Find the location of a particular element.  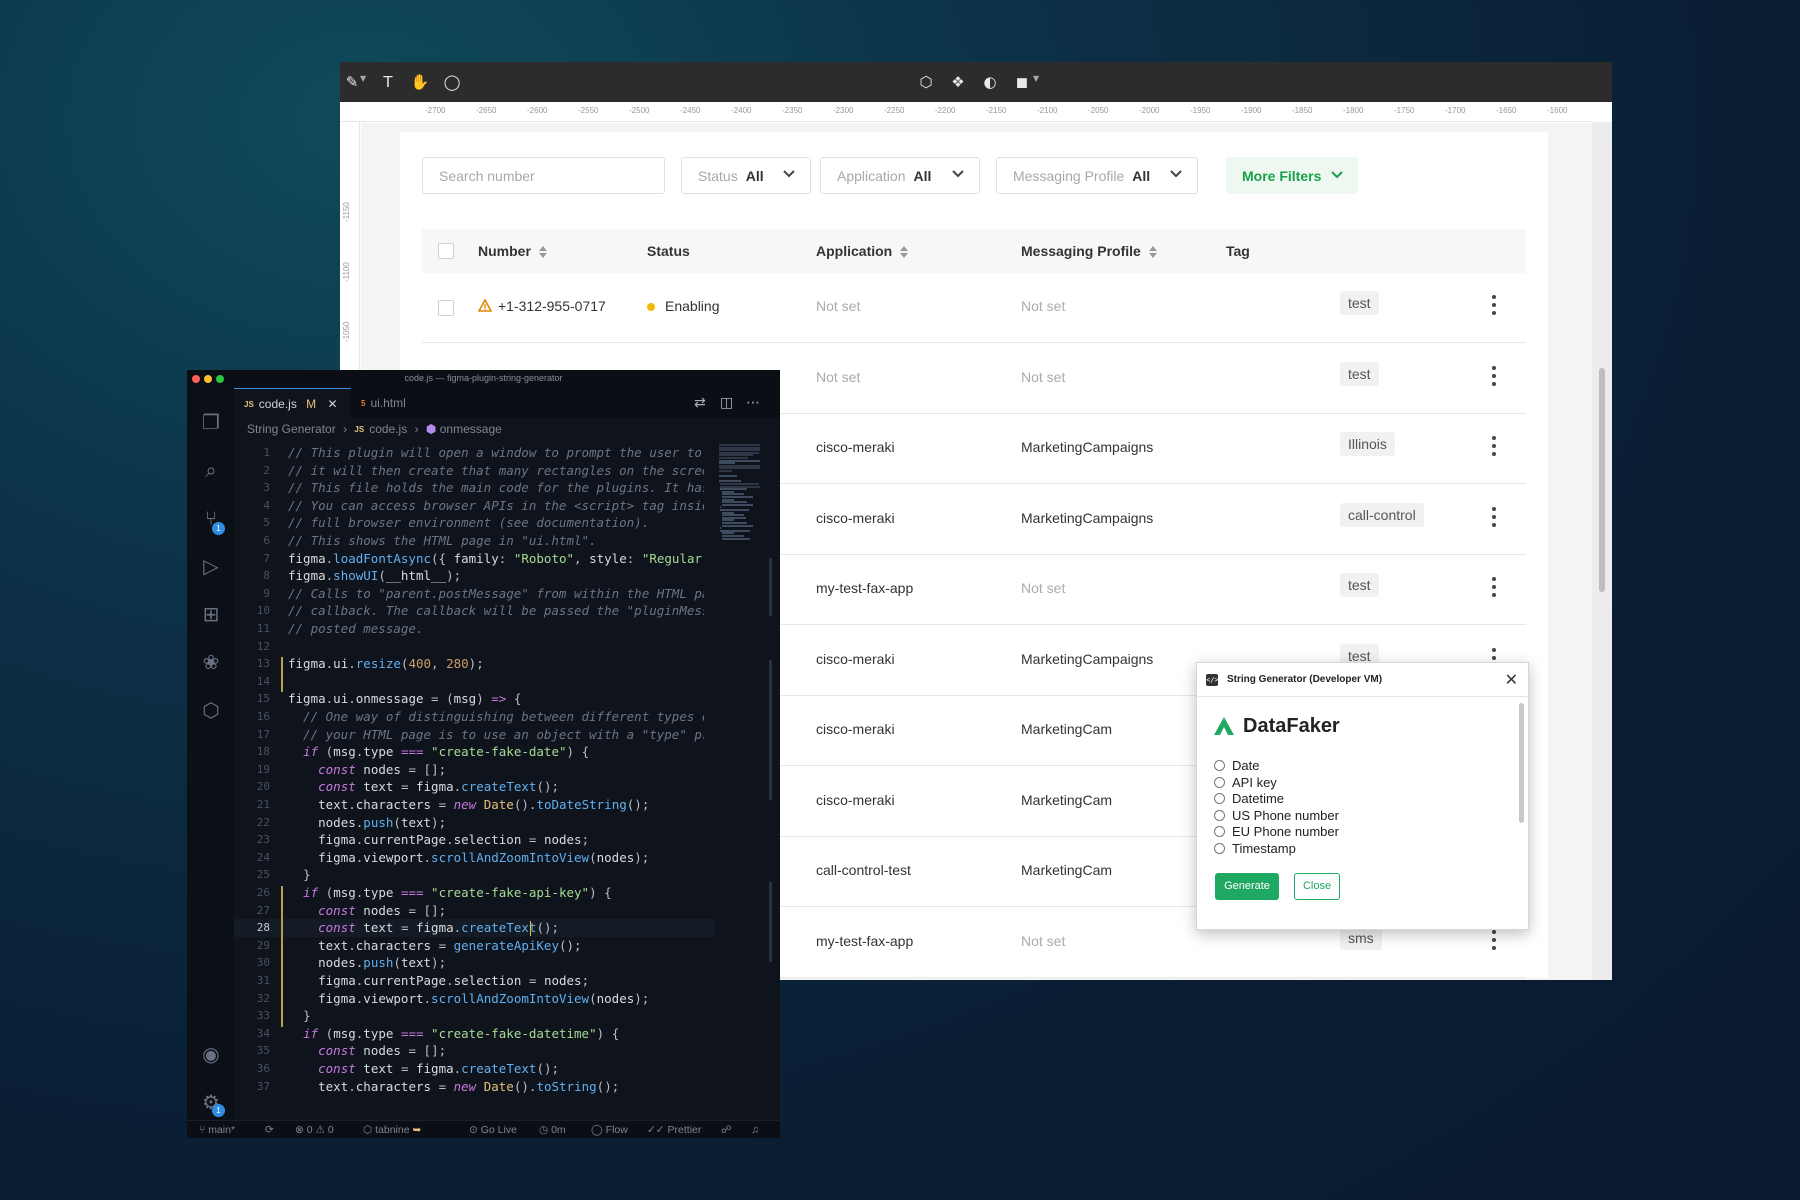

minimap is located at coordinates (741, 494).